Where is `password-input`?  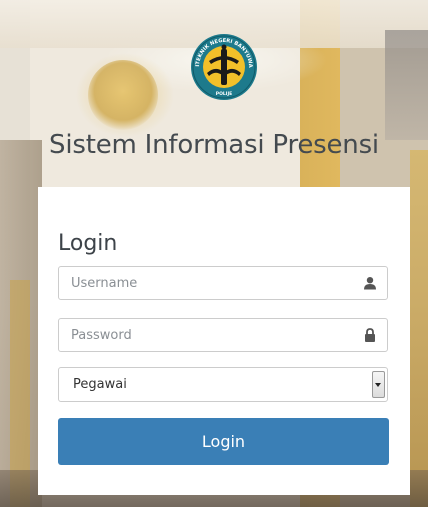
password-input is located at coordinates (205, 335).